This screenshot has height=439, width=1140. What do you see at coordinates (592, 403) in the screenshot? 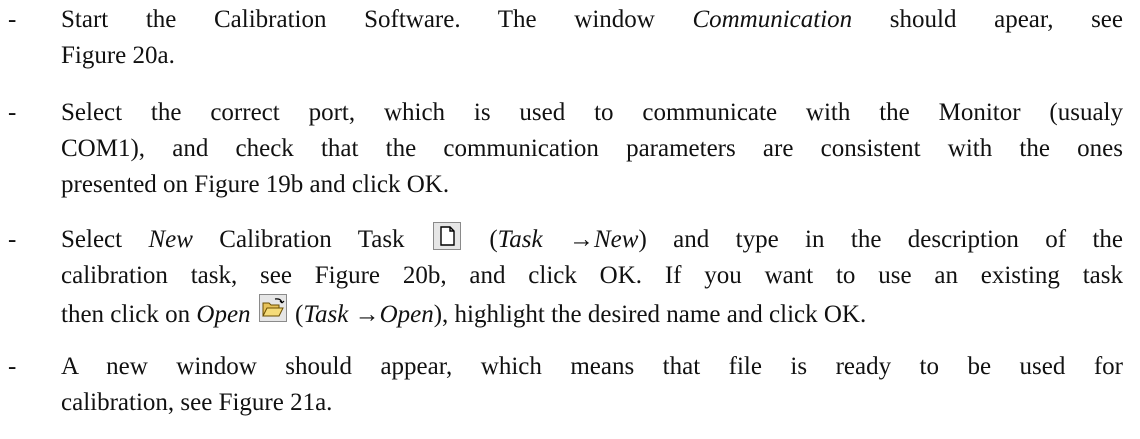
I see `text-line: calibration, see Figure 21a.` at bounding box center [592, 403].